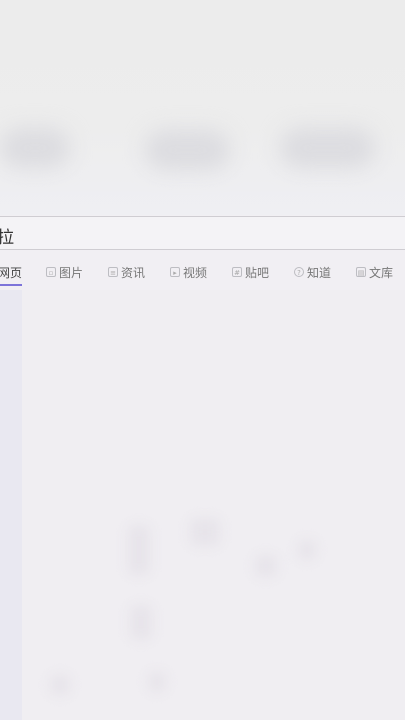 This screenshot has width=405, height=720. I want to click on tab-images: ▫ 图片, so click(64, 272).